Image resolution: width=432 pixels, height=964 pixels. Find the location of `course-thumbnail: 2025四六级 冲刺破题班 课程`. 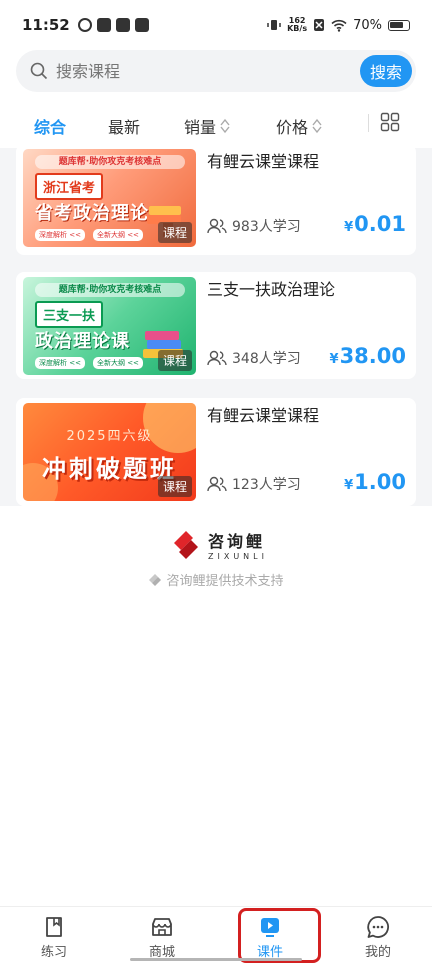

course-thumbnail: 2025四六级 冲刺破题班 课程 is located at coordinates (109, 452).